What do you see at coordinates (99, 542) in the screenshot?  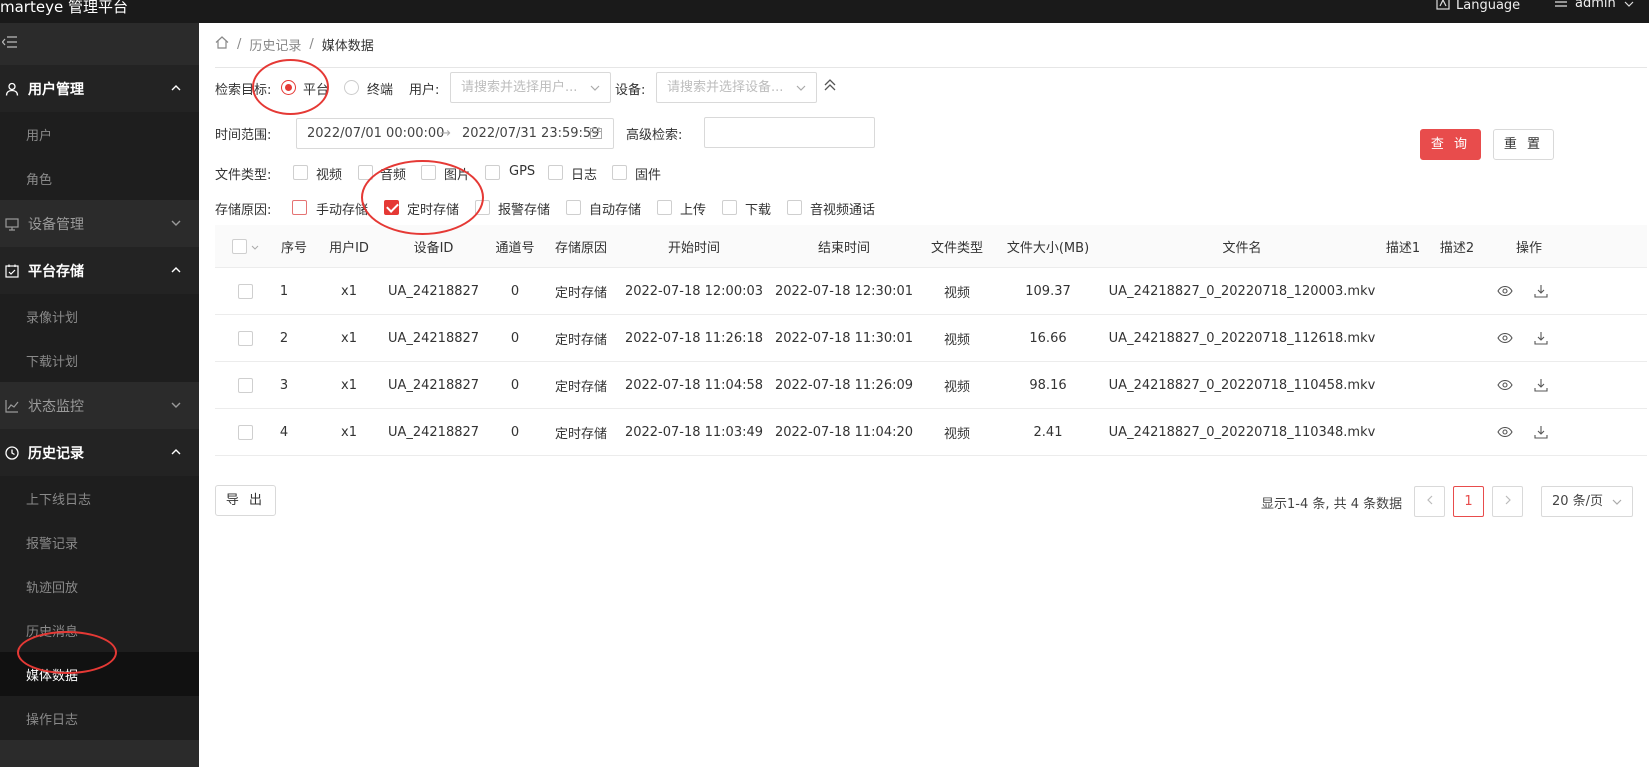 I see `sidebar-item-alarm-records: 报警记录` at bounding box center [99, 542].